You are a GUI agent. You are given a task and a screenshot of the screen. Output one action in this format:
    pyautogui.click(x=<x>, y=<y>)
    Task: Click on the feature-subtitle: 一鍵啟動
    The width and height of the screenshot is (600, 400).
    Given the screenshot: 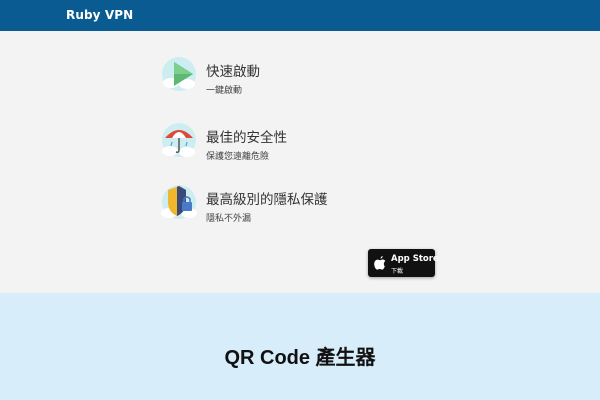 What is the action you would take?
    pyautogui.click(x=224, y=91)
    